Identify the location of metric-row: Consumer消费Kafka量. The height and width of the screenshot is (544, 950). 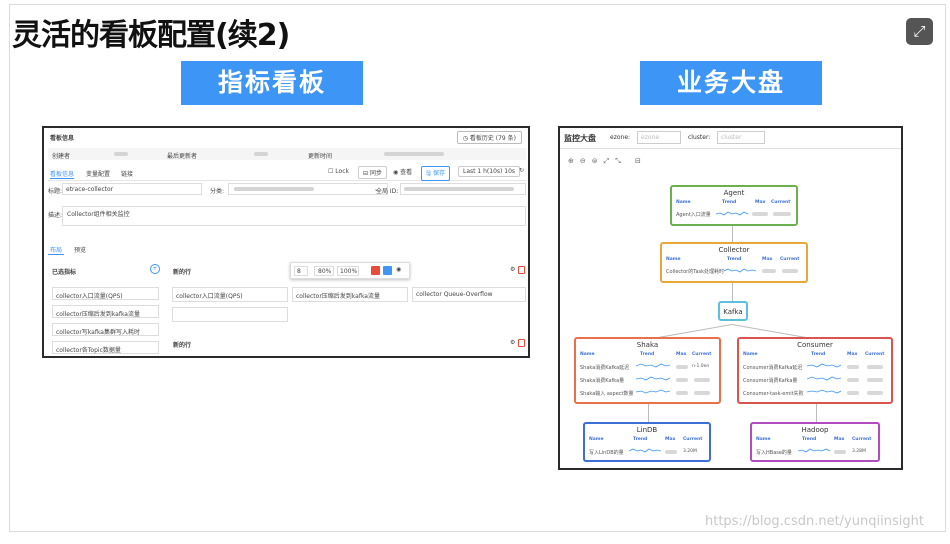
(770, 381).